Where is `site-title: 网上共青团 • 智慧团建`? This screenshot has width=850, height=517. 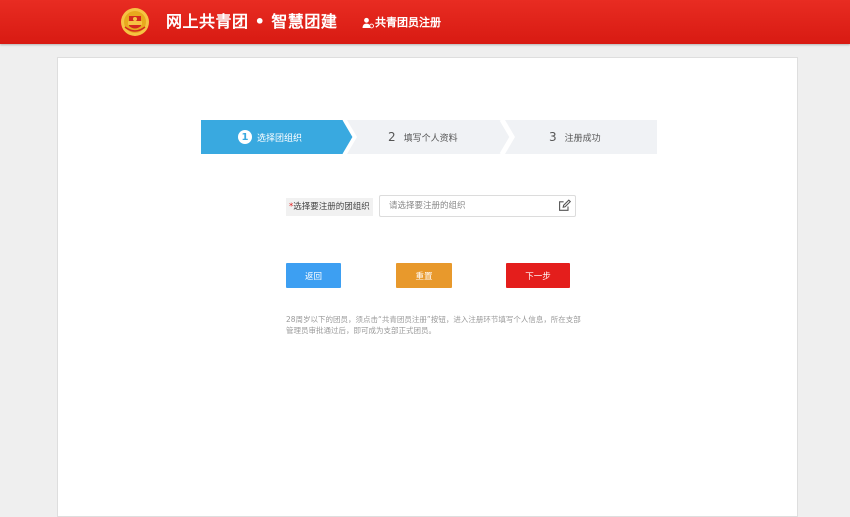 site-title: 网上共青团 • 智慧团建 is located at coordinates (252, 21).